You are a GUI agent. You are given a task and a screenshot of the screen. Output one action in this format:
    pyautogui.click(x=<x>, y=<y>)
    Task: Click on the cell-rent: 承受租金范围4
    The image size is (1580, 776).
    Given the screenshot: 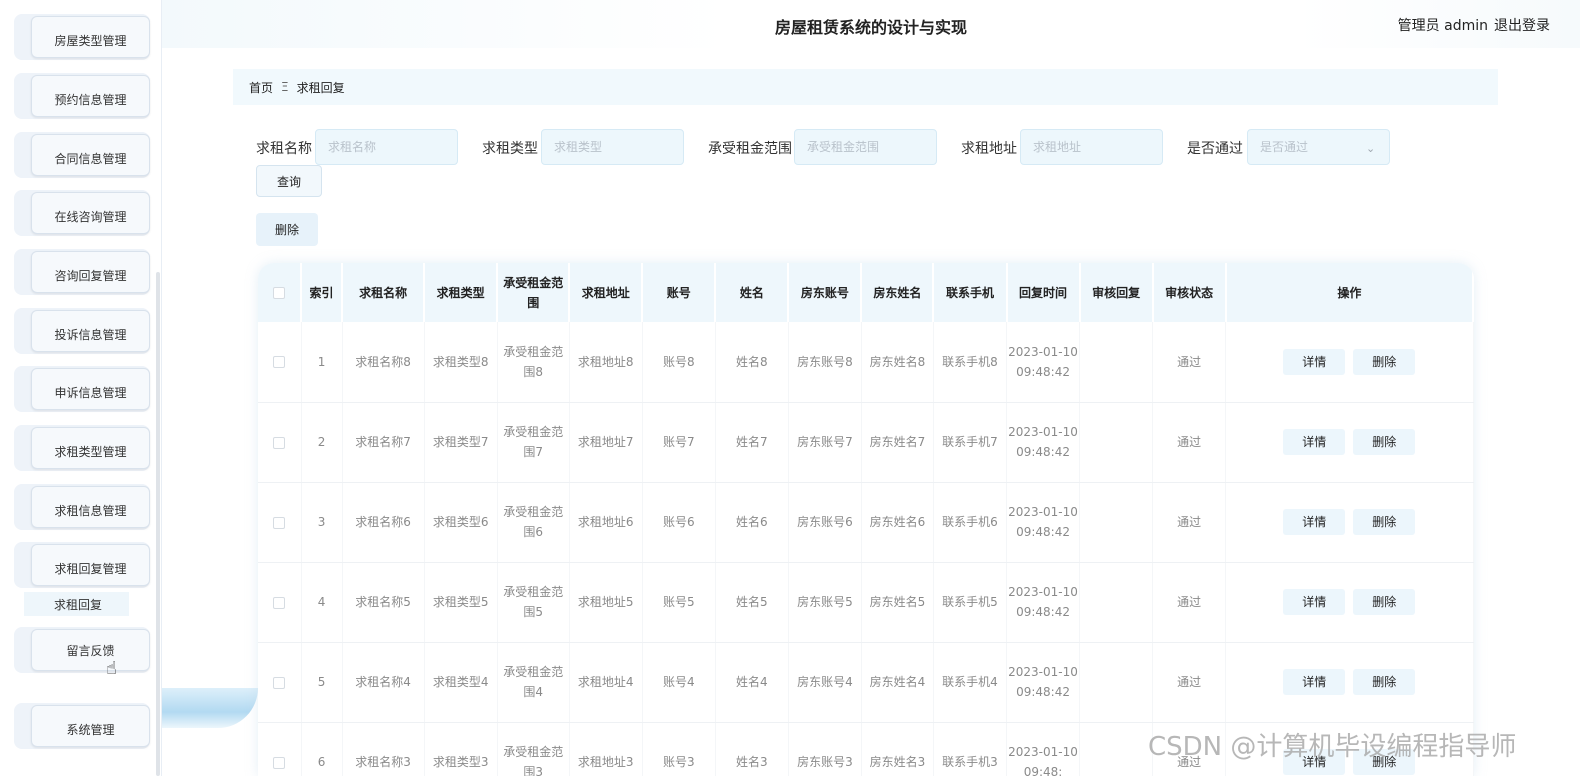 What is the action you would take?
    pyautogui.click(x=533, y=682)
    